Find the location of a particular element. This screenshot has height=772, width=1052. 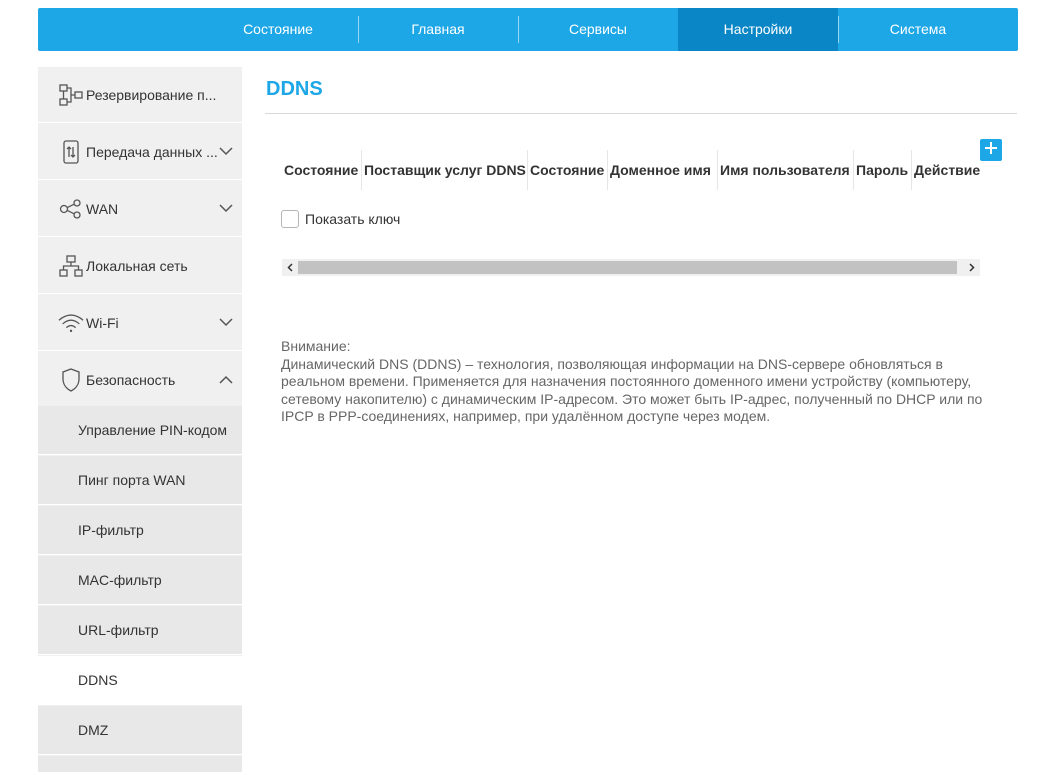

sidebar-item-label: WAN is located at coordinates (102, 208).